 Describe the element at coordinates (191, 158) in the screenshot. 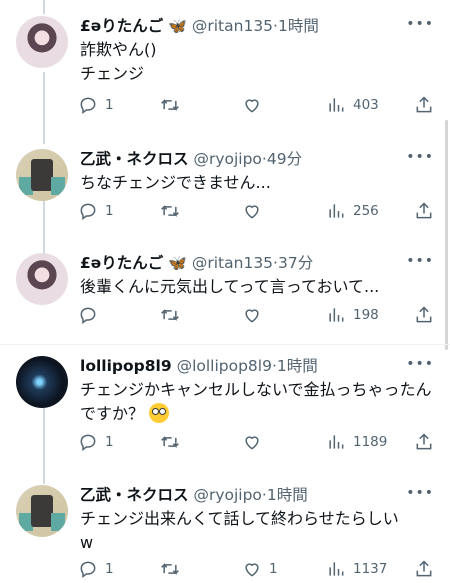

I see `tweet-header: 乙武・ネクロス @ryojipo·49分` at that location.